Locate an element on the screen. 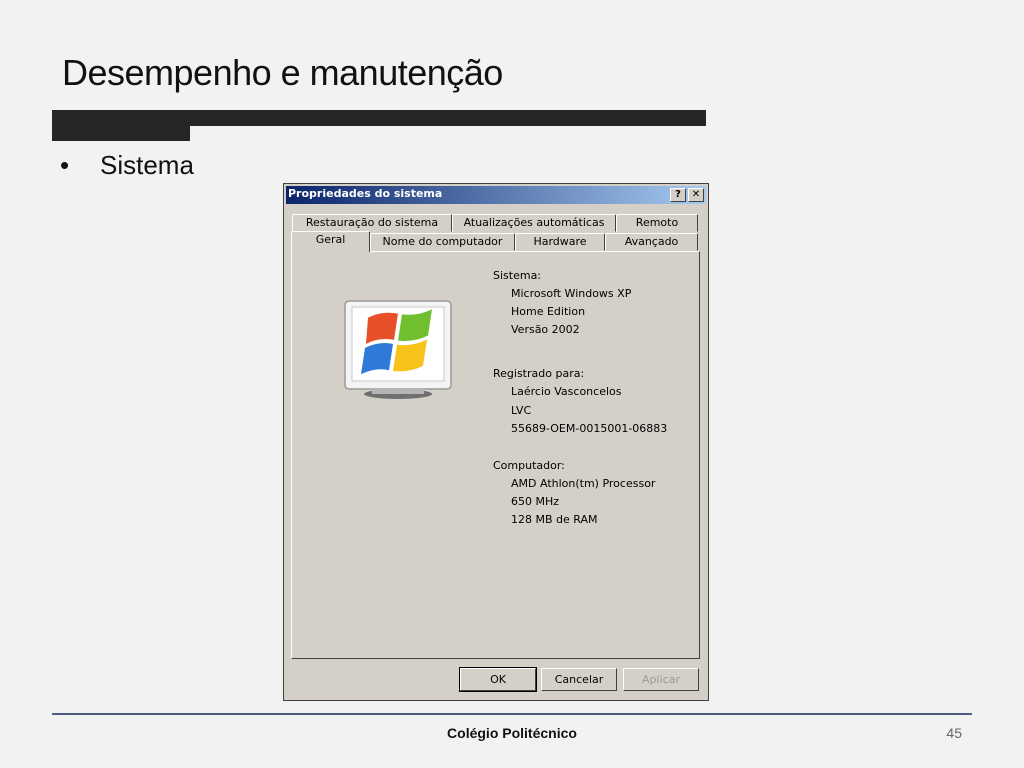 The height and width of the screenshot is (768, 1024). tab-avancado: Avançado is located at coordinates (651, 242).